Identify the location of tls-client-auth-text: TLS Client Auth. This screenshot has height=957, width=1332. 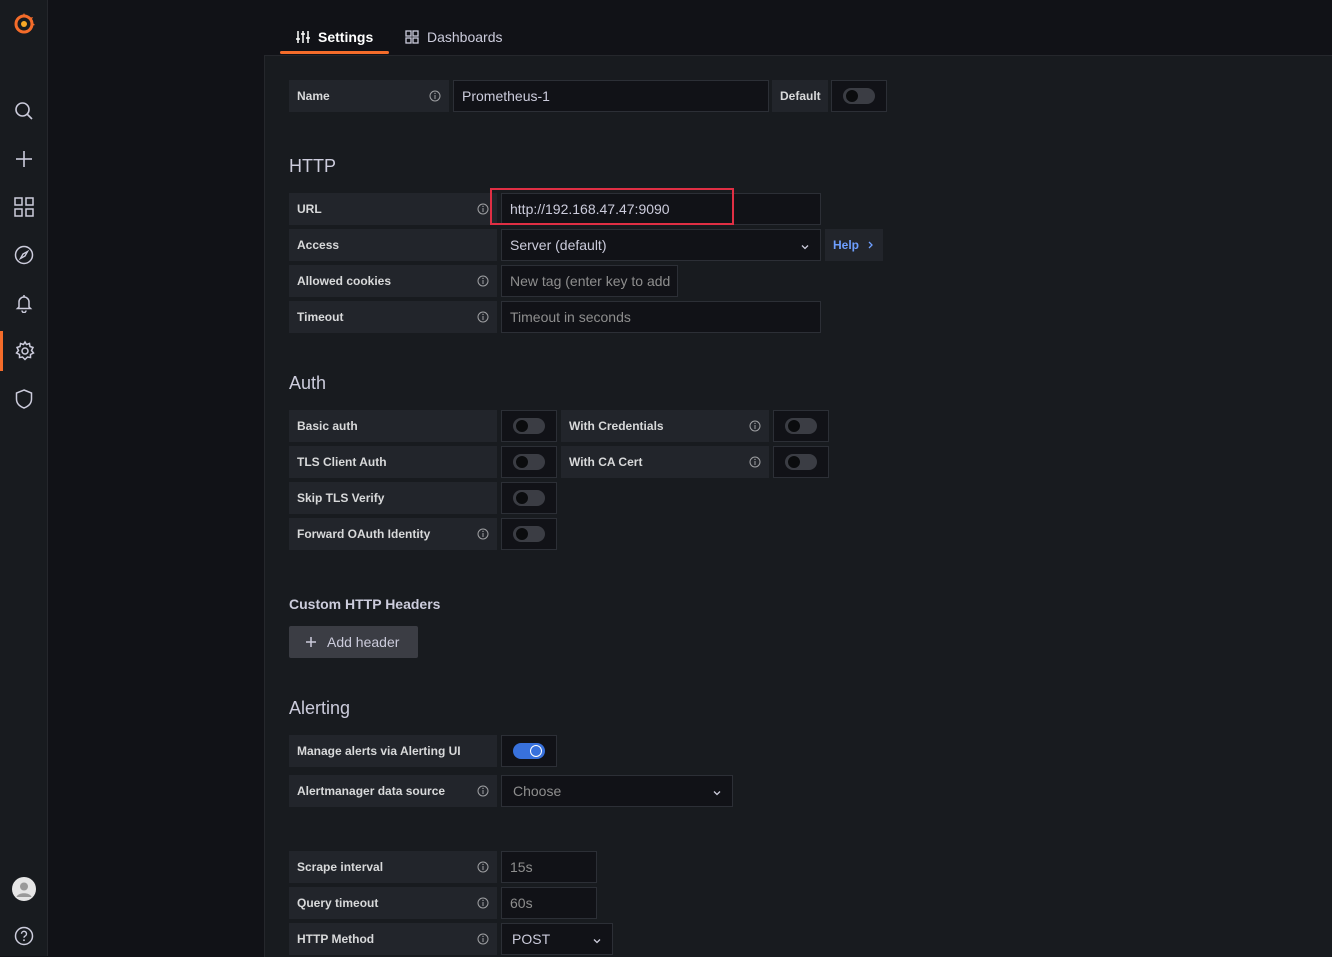
(342, 462).